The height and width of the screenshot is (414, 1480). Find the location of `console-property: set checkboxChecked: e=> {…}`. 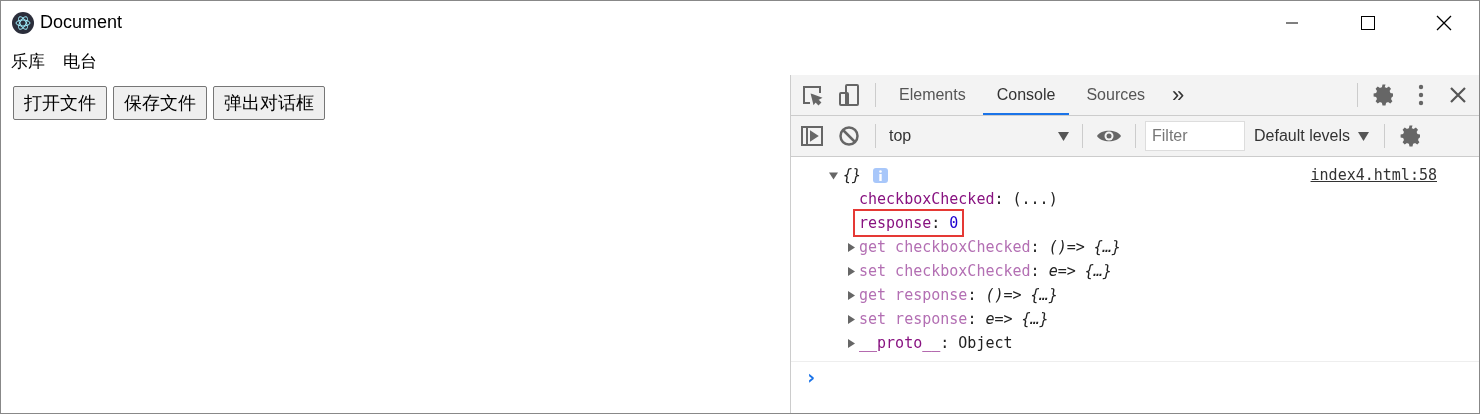

console-property: set checkboxChecked: e=> {…} is located at coordinates (985, 271).